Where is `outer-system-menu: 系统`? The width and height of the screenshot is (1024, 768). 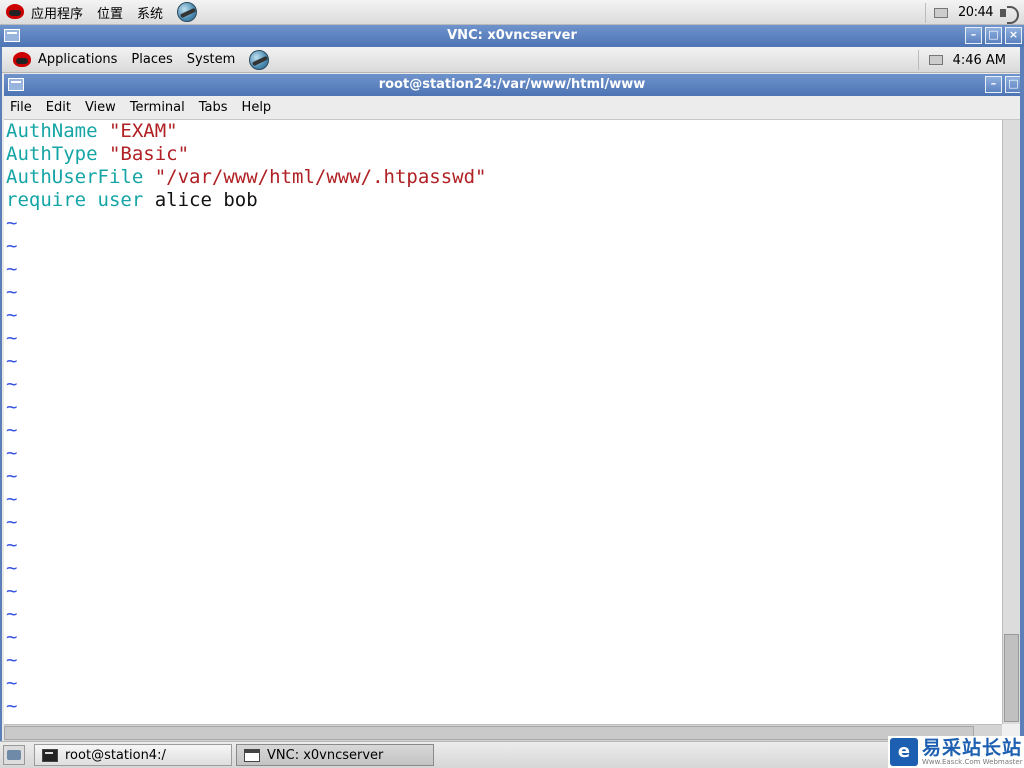
outer-system-menu: 系统 is located at coordinates (150, 12).